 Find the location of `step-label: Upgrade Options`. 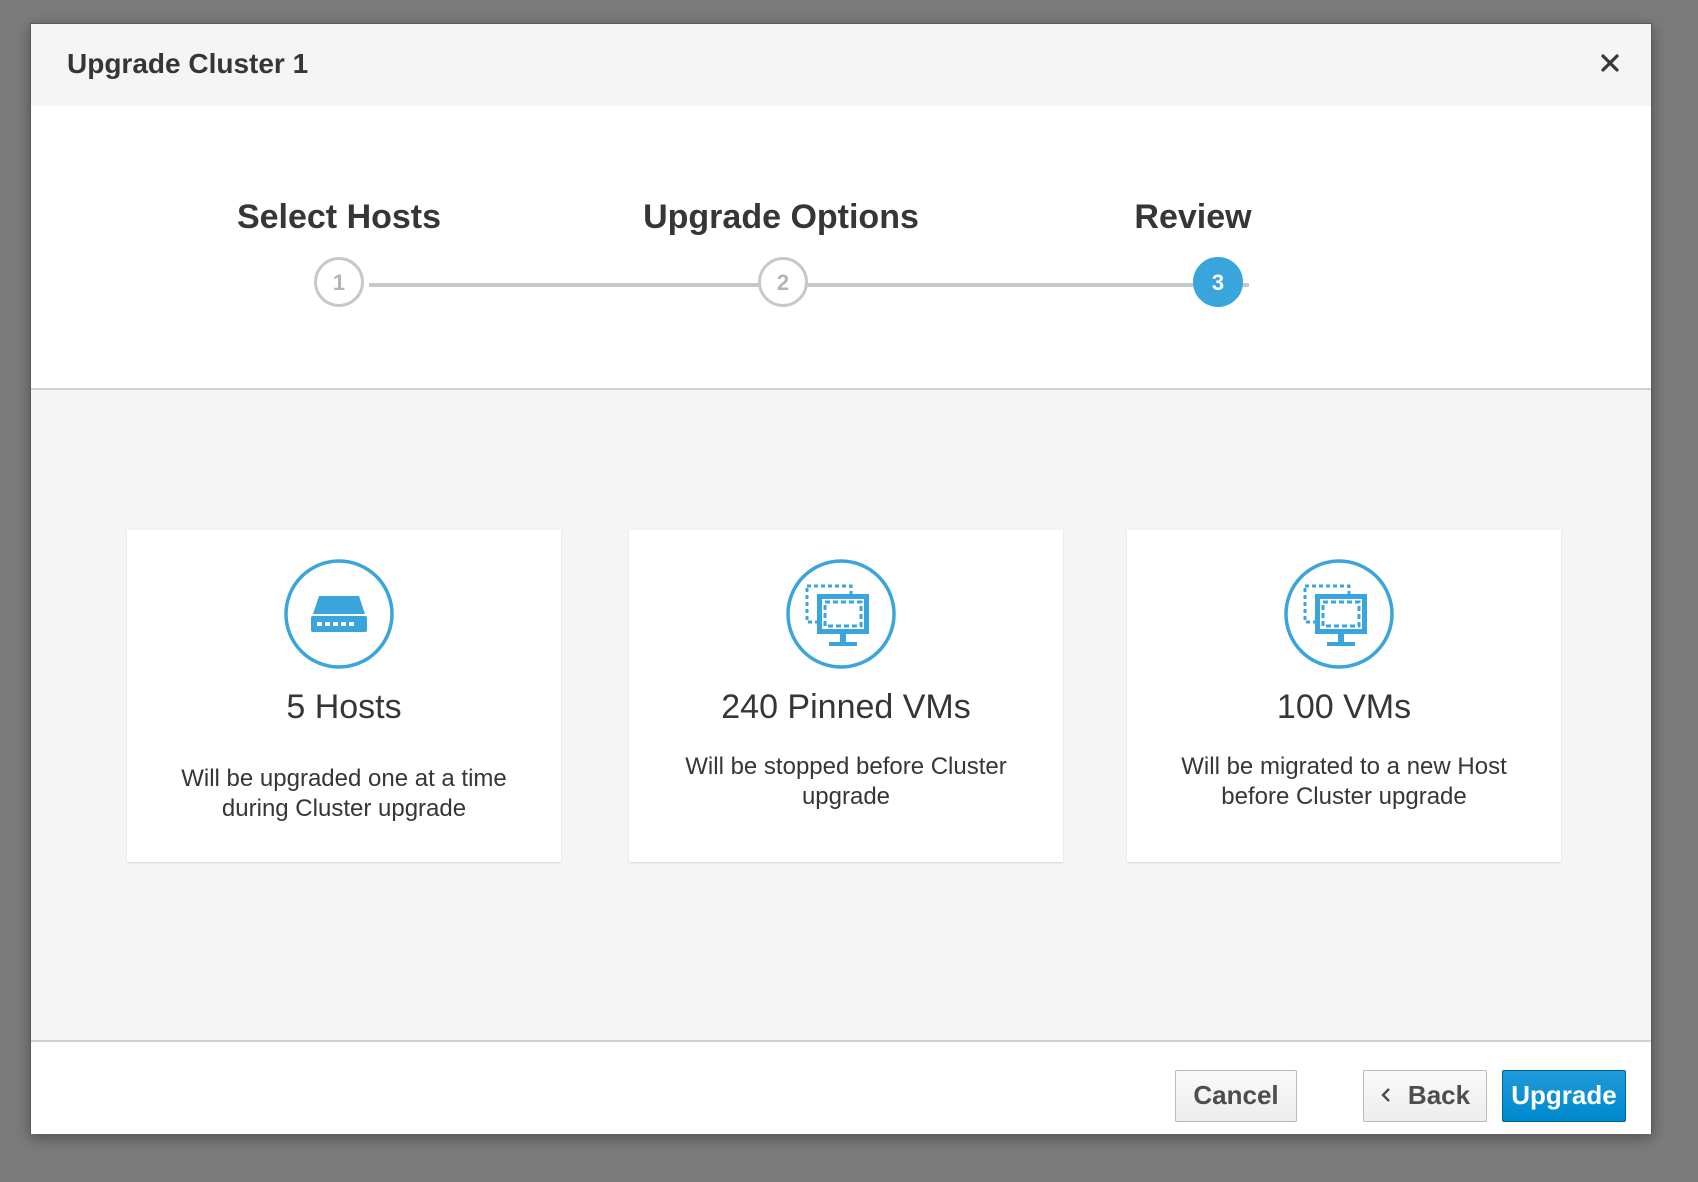

step-label: Upgrade Options is located at coordinates (781, 217).